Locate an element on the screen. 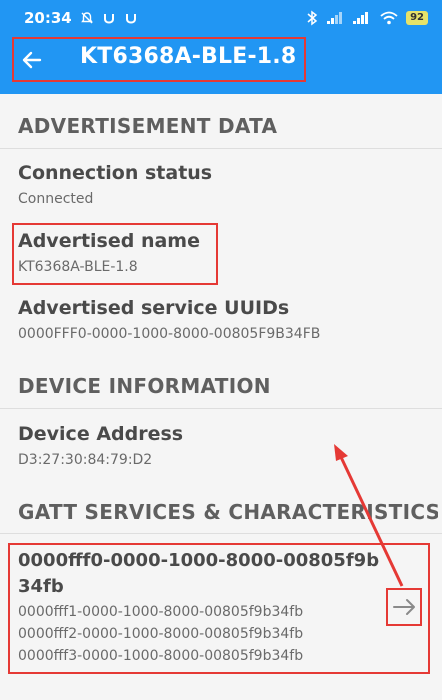  advertised-name-label: Advertised name is located at coordinates (109, 241).